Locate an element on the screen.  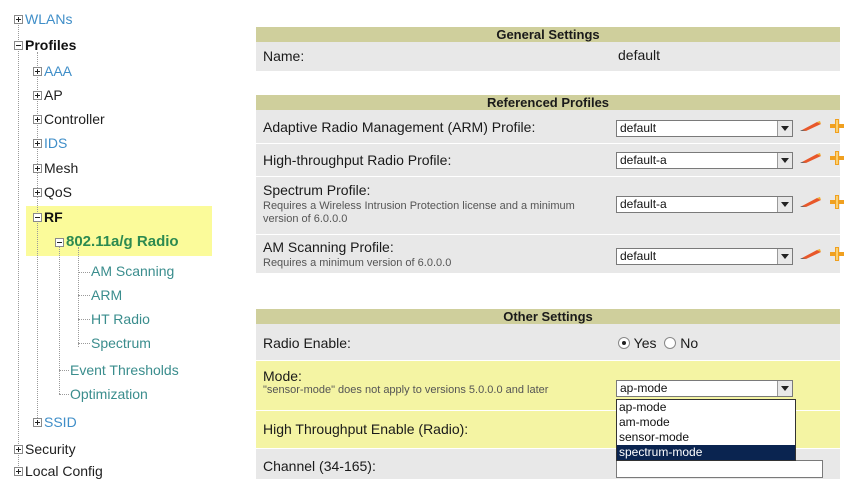
ht-radio-profile-row: High-throughput Radio Profile: default-a is located at coordinates (550, 160).